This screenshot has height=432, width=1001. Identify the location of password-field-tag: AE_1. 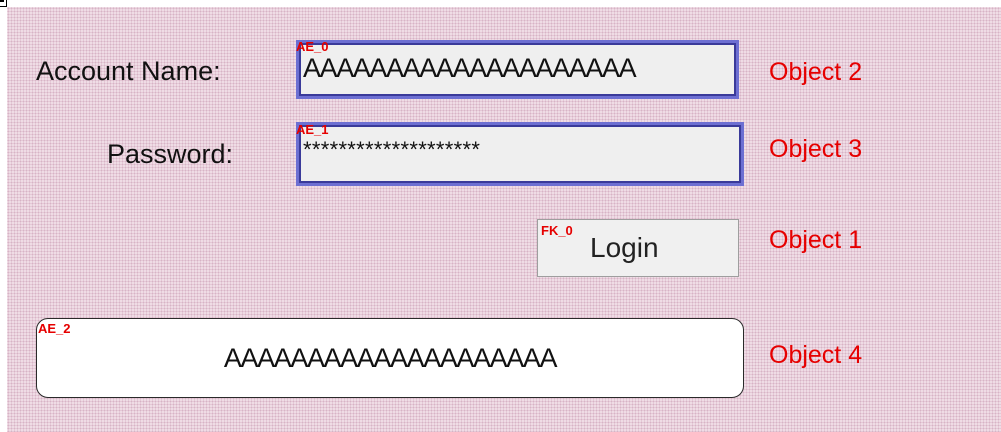
(312, 129).